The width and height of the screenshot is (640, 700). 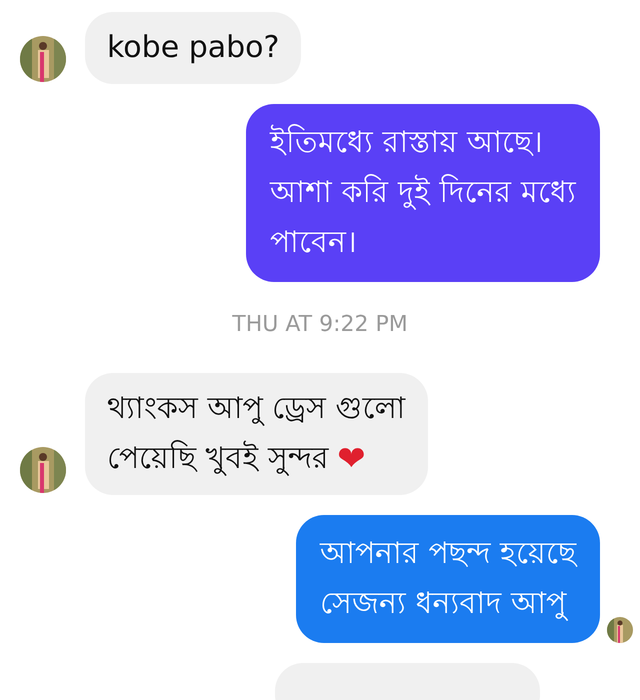 I want to click on message-text: আশা করি দুই দিনের মধ্যে, so click(x=423, y=192).